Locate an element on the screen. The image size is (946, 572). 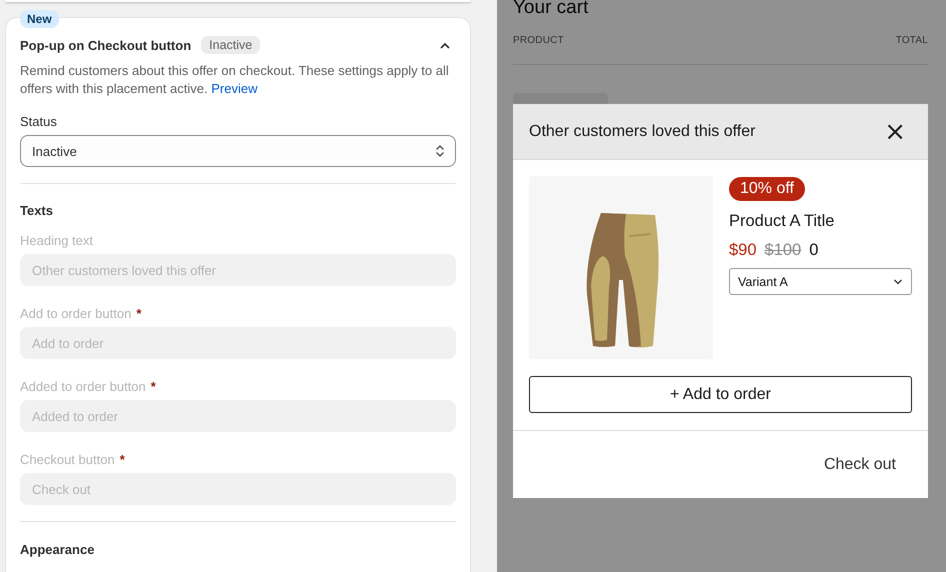
section-title: Pop-up on Checkout button is located at coordinates (106, 45).